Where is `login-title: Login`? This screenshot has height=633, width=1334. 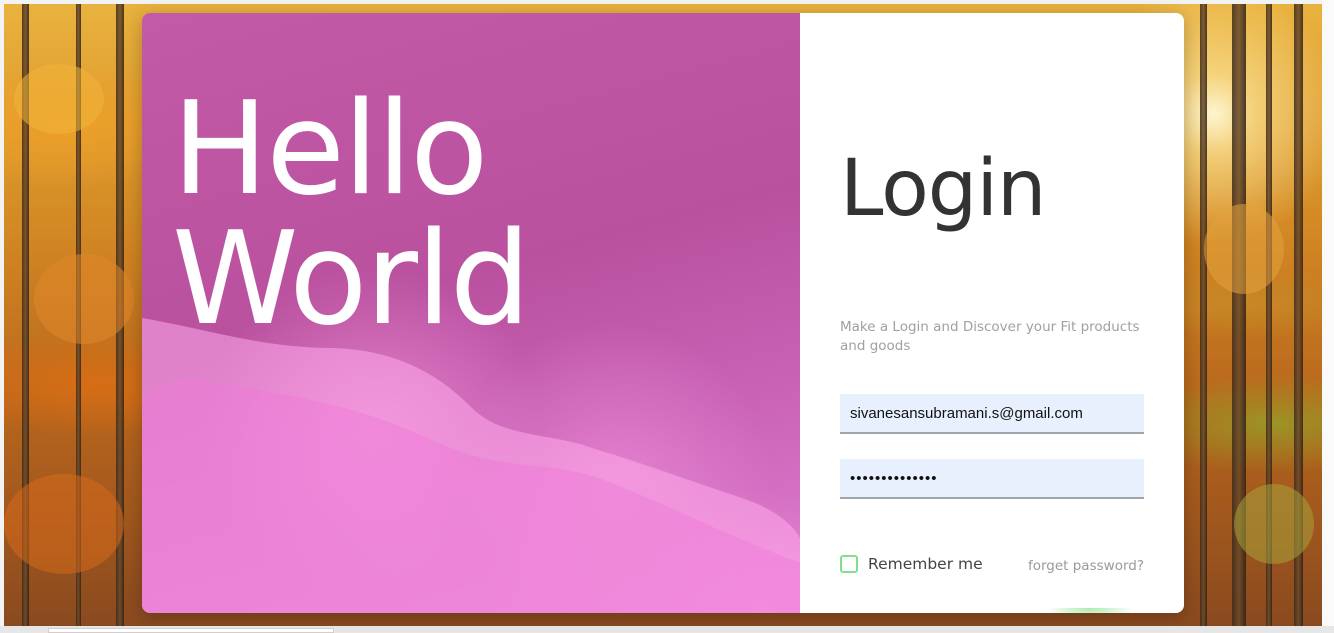
login-title: Login is located at coordinates (943, 189).